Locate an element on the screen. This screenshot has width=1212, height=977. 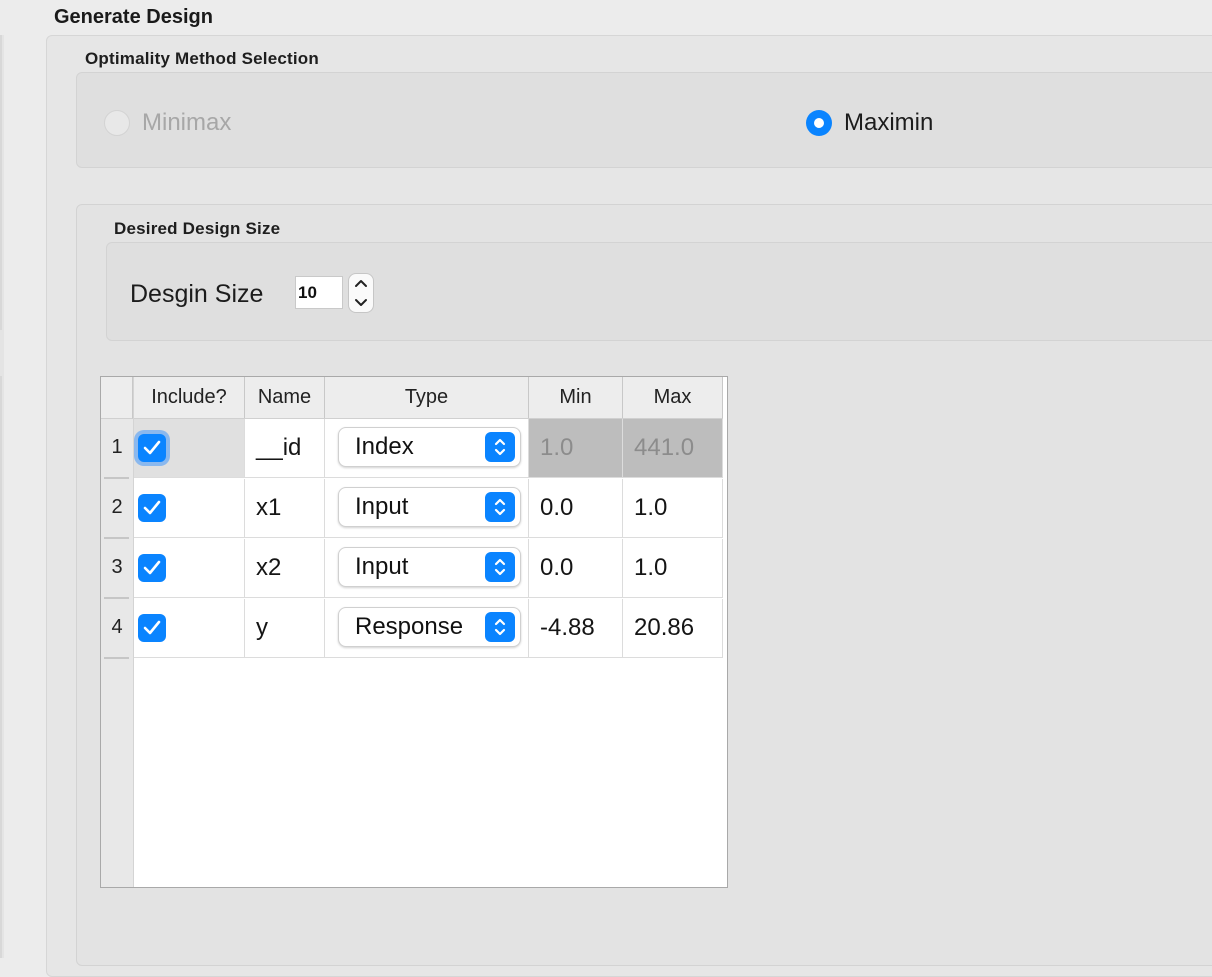
min-cell: -4.88 is located at coordinates (576, 628).